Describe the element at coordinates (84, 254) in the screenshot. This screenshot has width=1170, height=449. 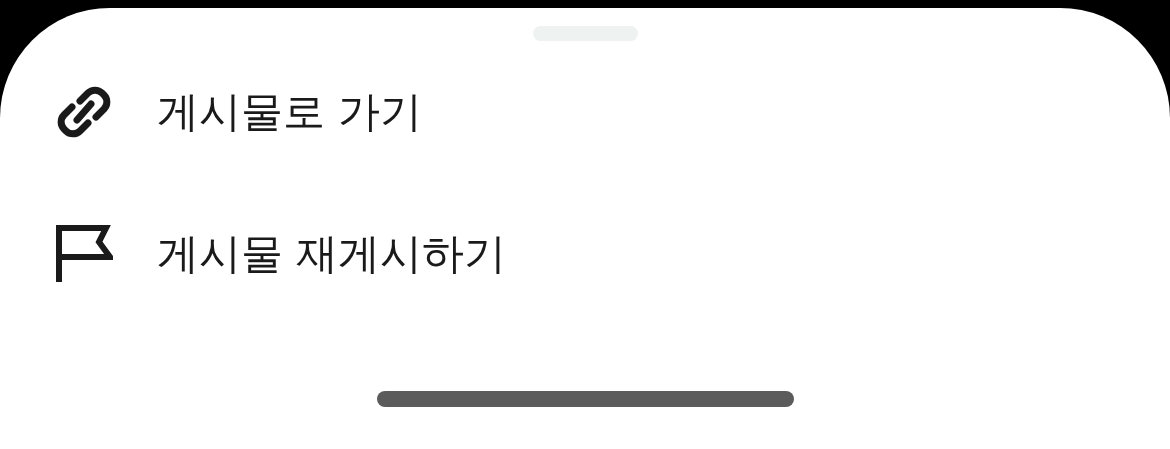
I see `flag-icon` at that location.